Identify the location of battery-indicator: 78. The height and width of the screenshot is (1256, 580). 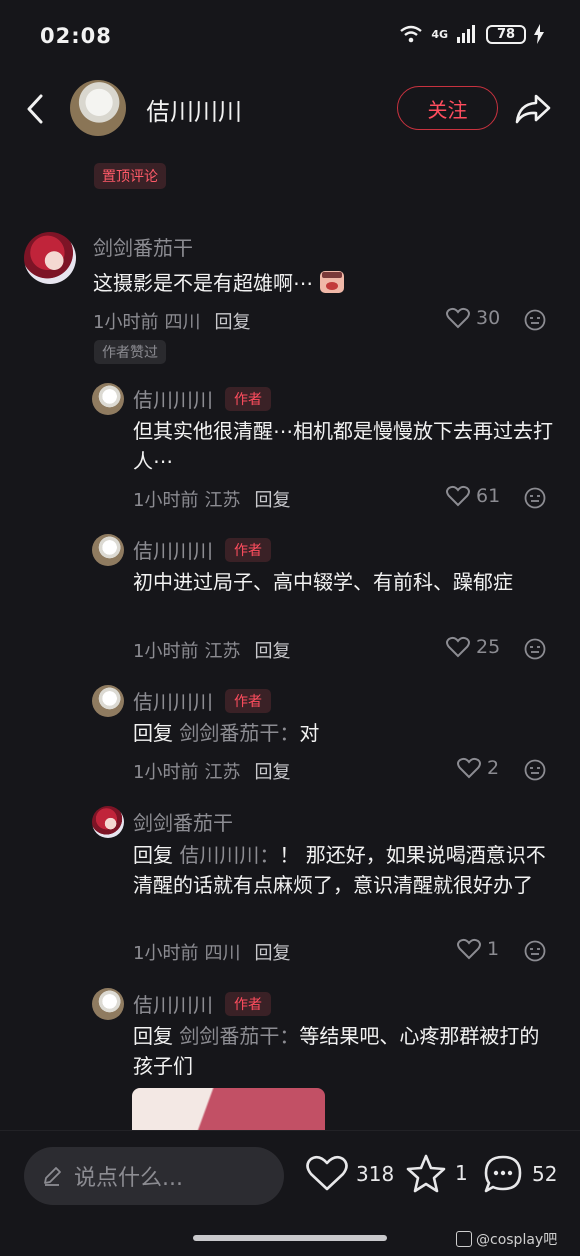
(506, 34).